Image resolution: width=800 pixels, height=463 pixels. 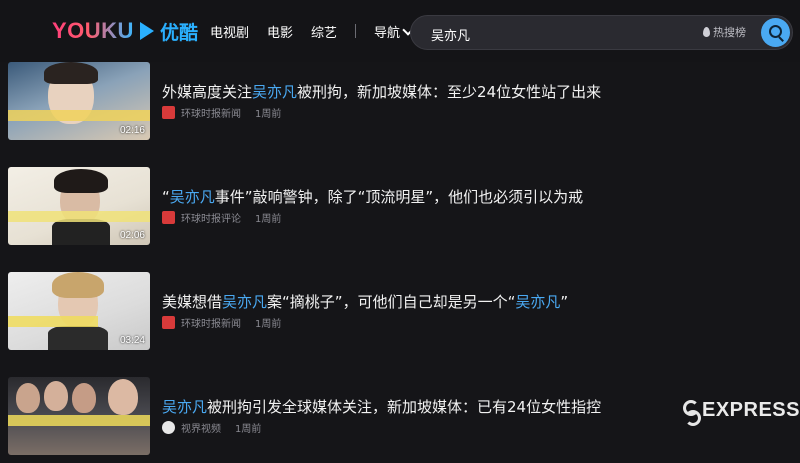 What do you see at coordinates (132, 340) in the screenshot?
I see `video-duration: 03:24` at bounding box center [132, 340].